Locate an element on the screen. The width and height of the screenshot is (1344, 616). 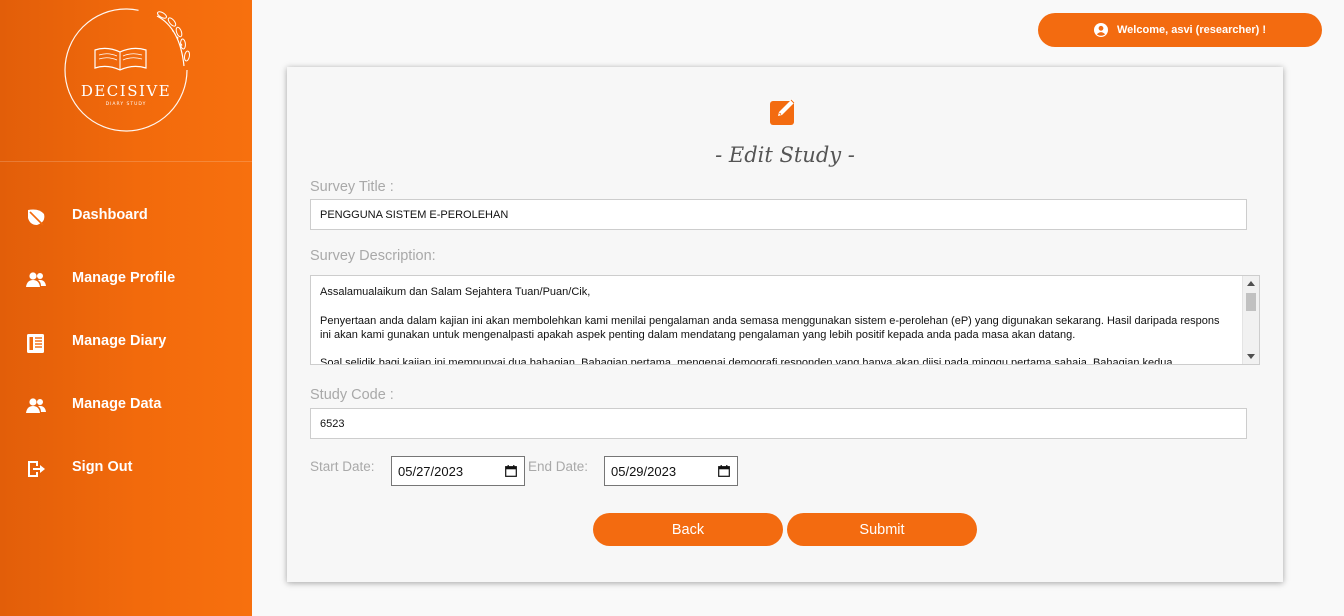
welcome-user-button: Welcome, asvi (researcher) ! is located at coordinates (1180, 30).